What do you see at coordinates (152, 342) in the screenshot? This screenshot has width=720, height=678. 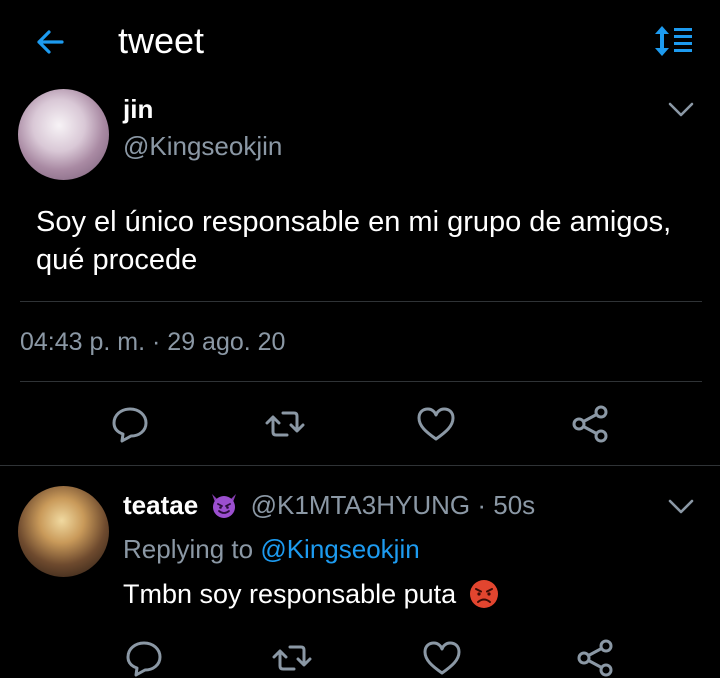 I see `tweet-timestamp: 04:43 p. m. · 29 ago. 20` at bounding box center [152, 342].